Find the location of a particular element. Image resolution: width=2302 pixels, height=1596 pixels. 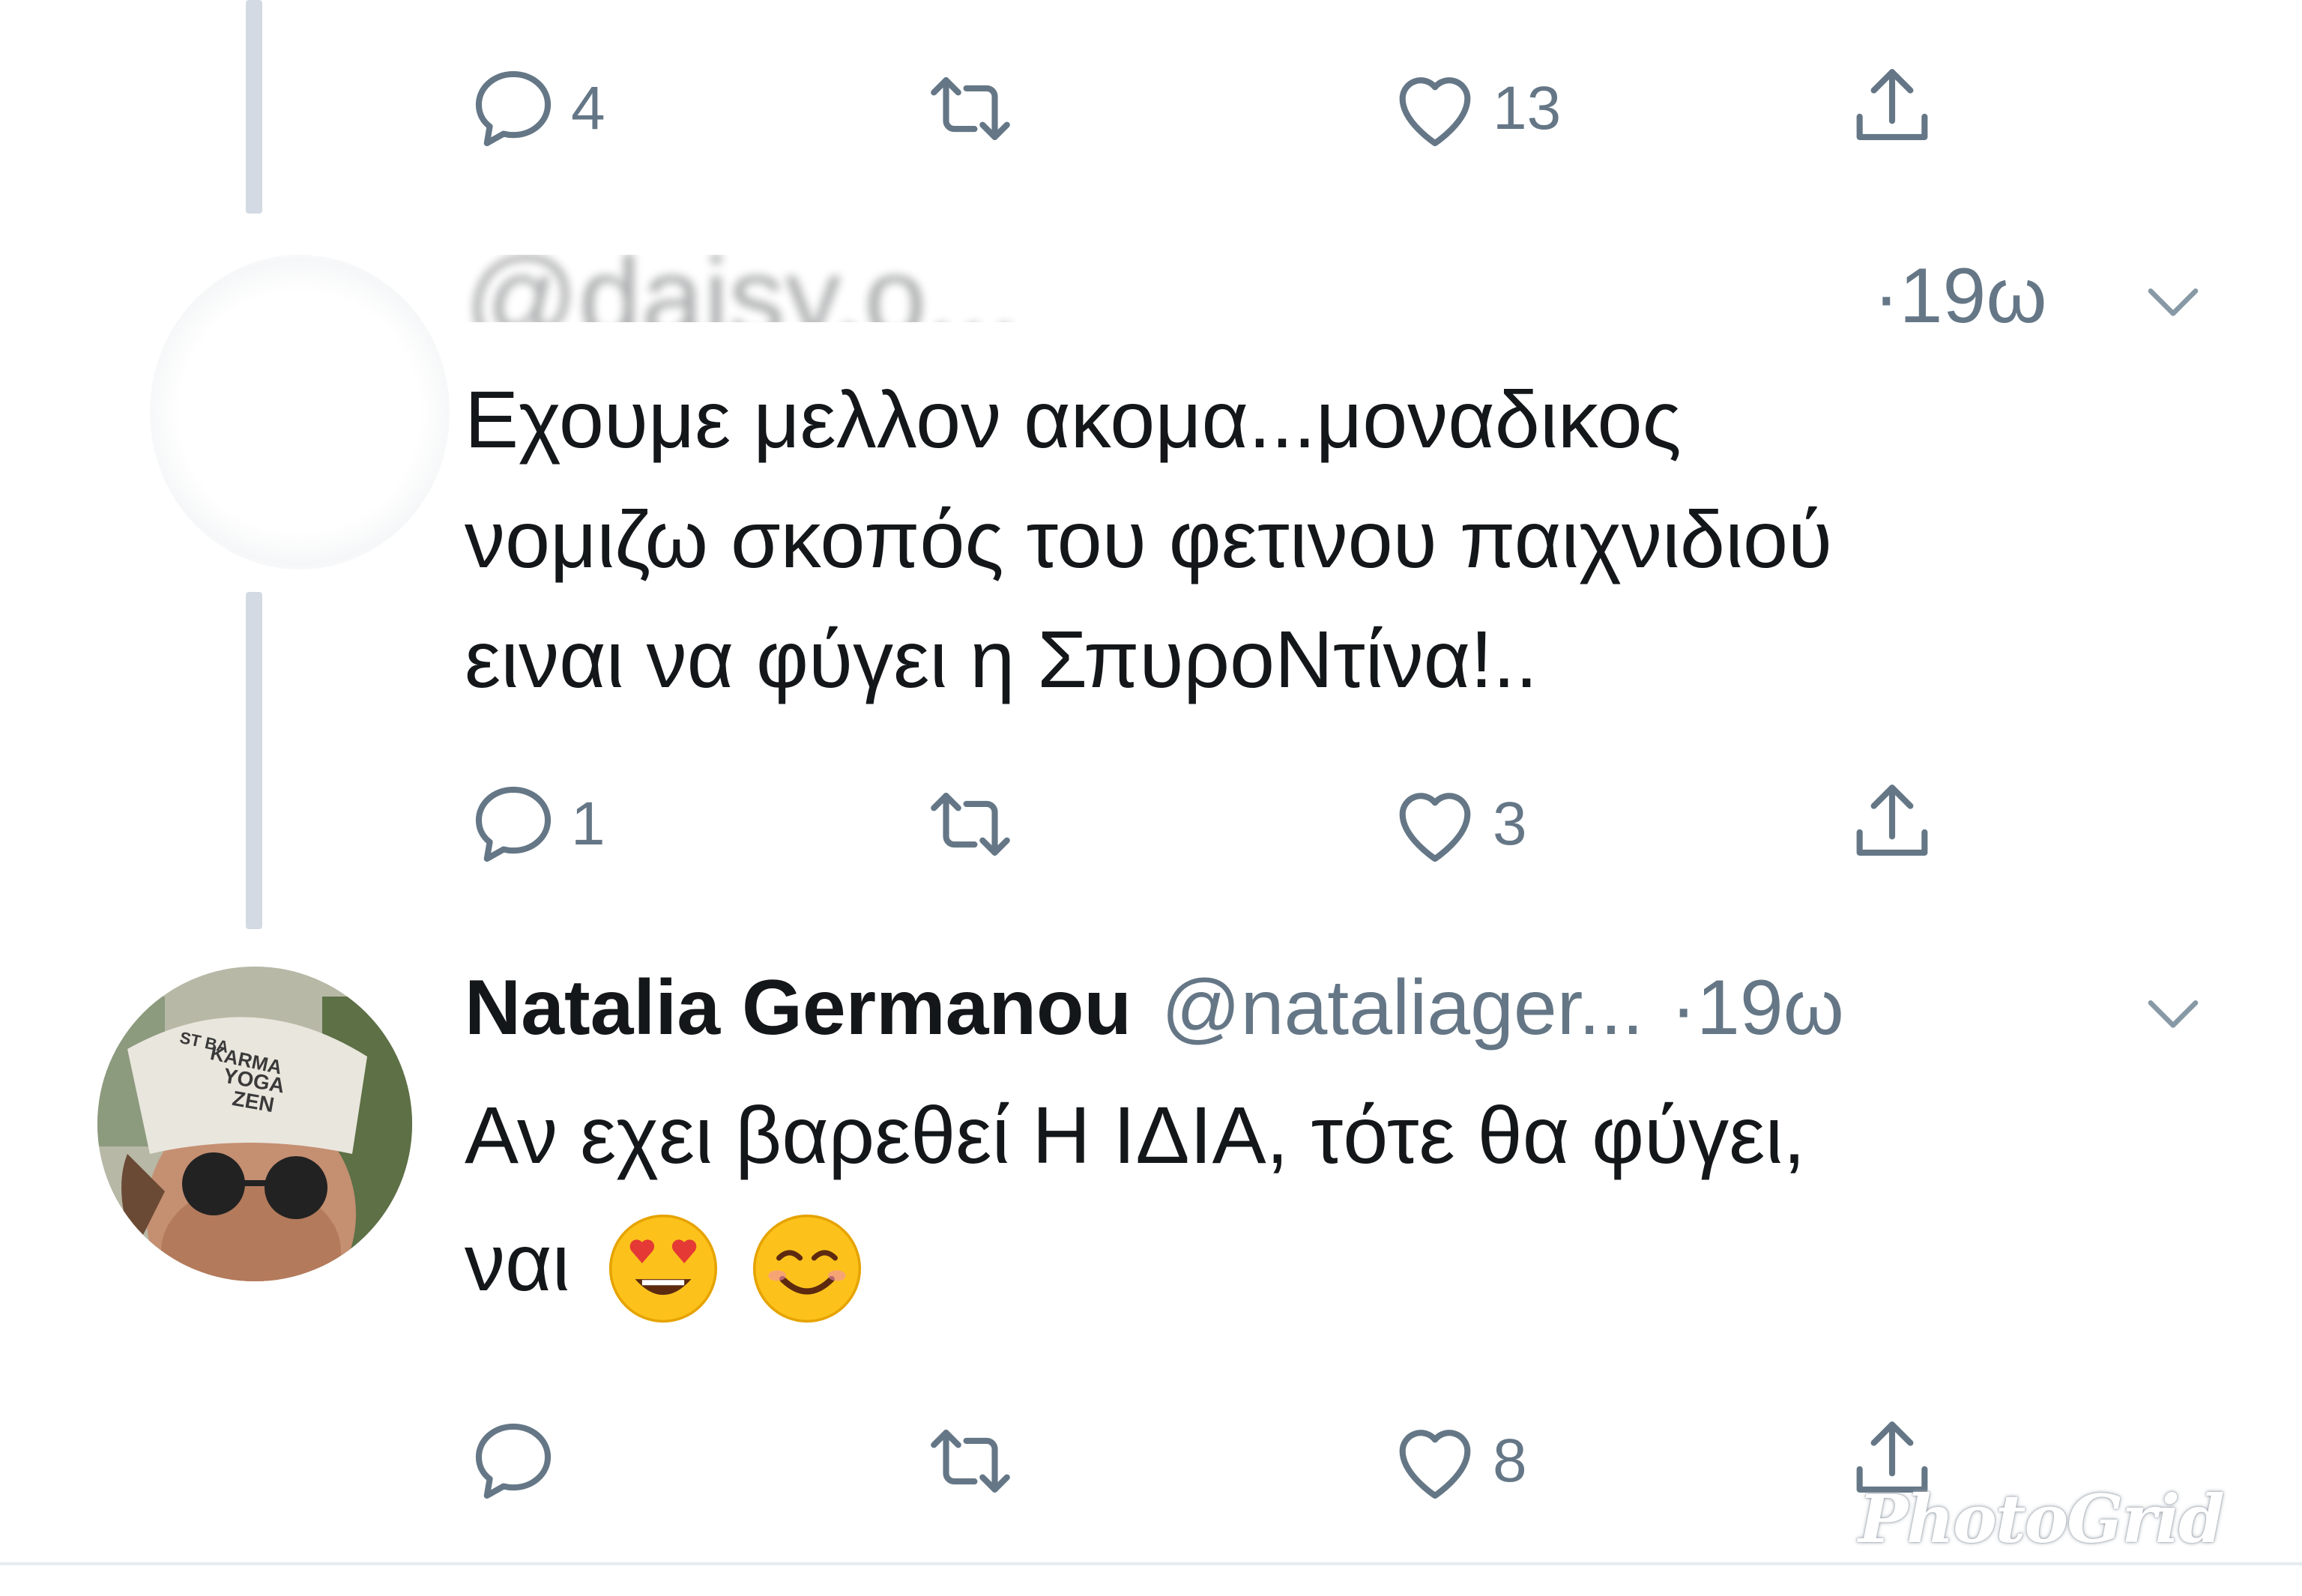

reply-count: 4 is located at coordinates (588, 108).